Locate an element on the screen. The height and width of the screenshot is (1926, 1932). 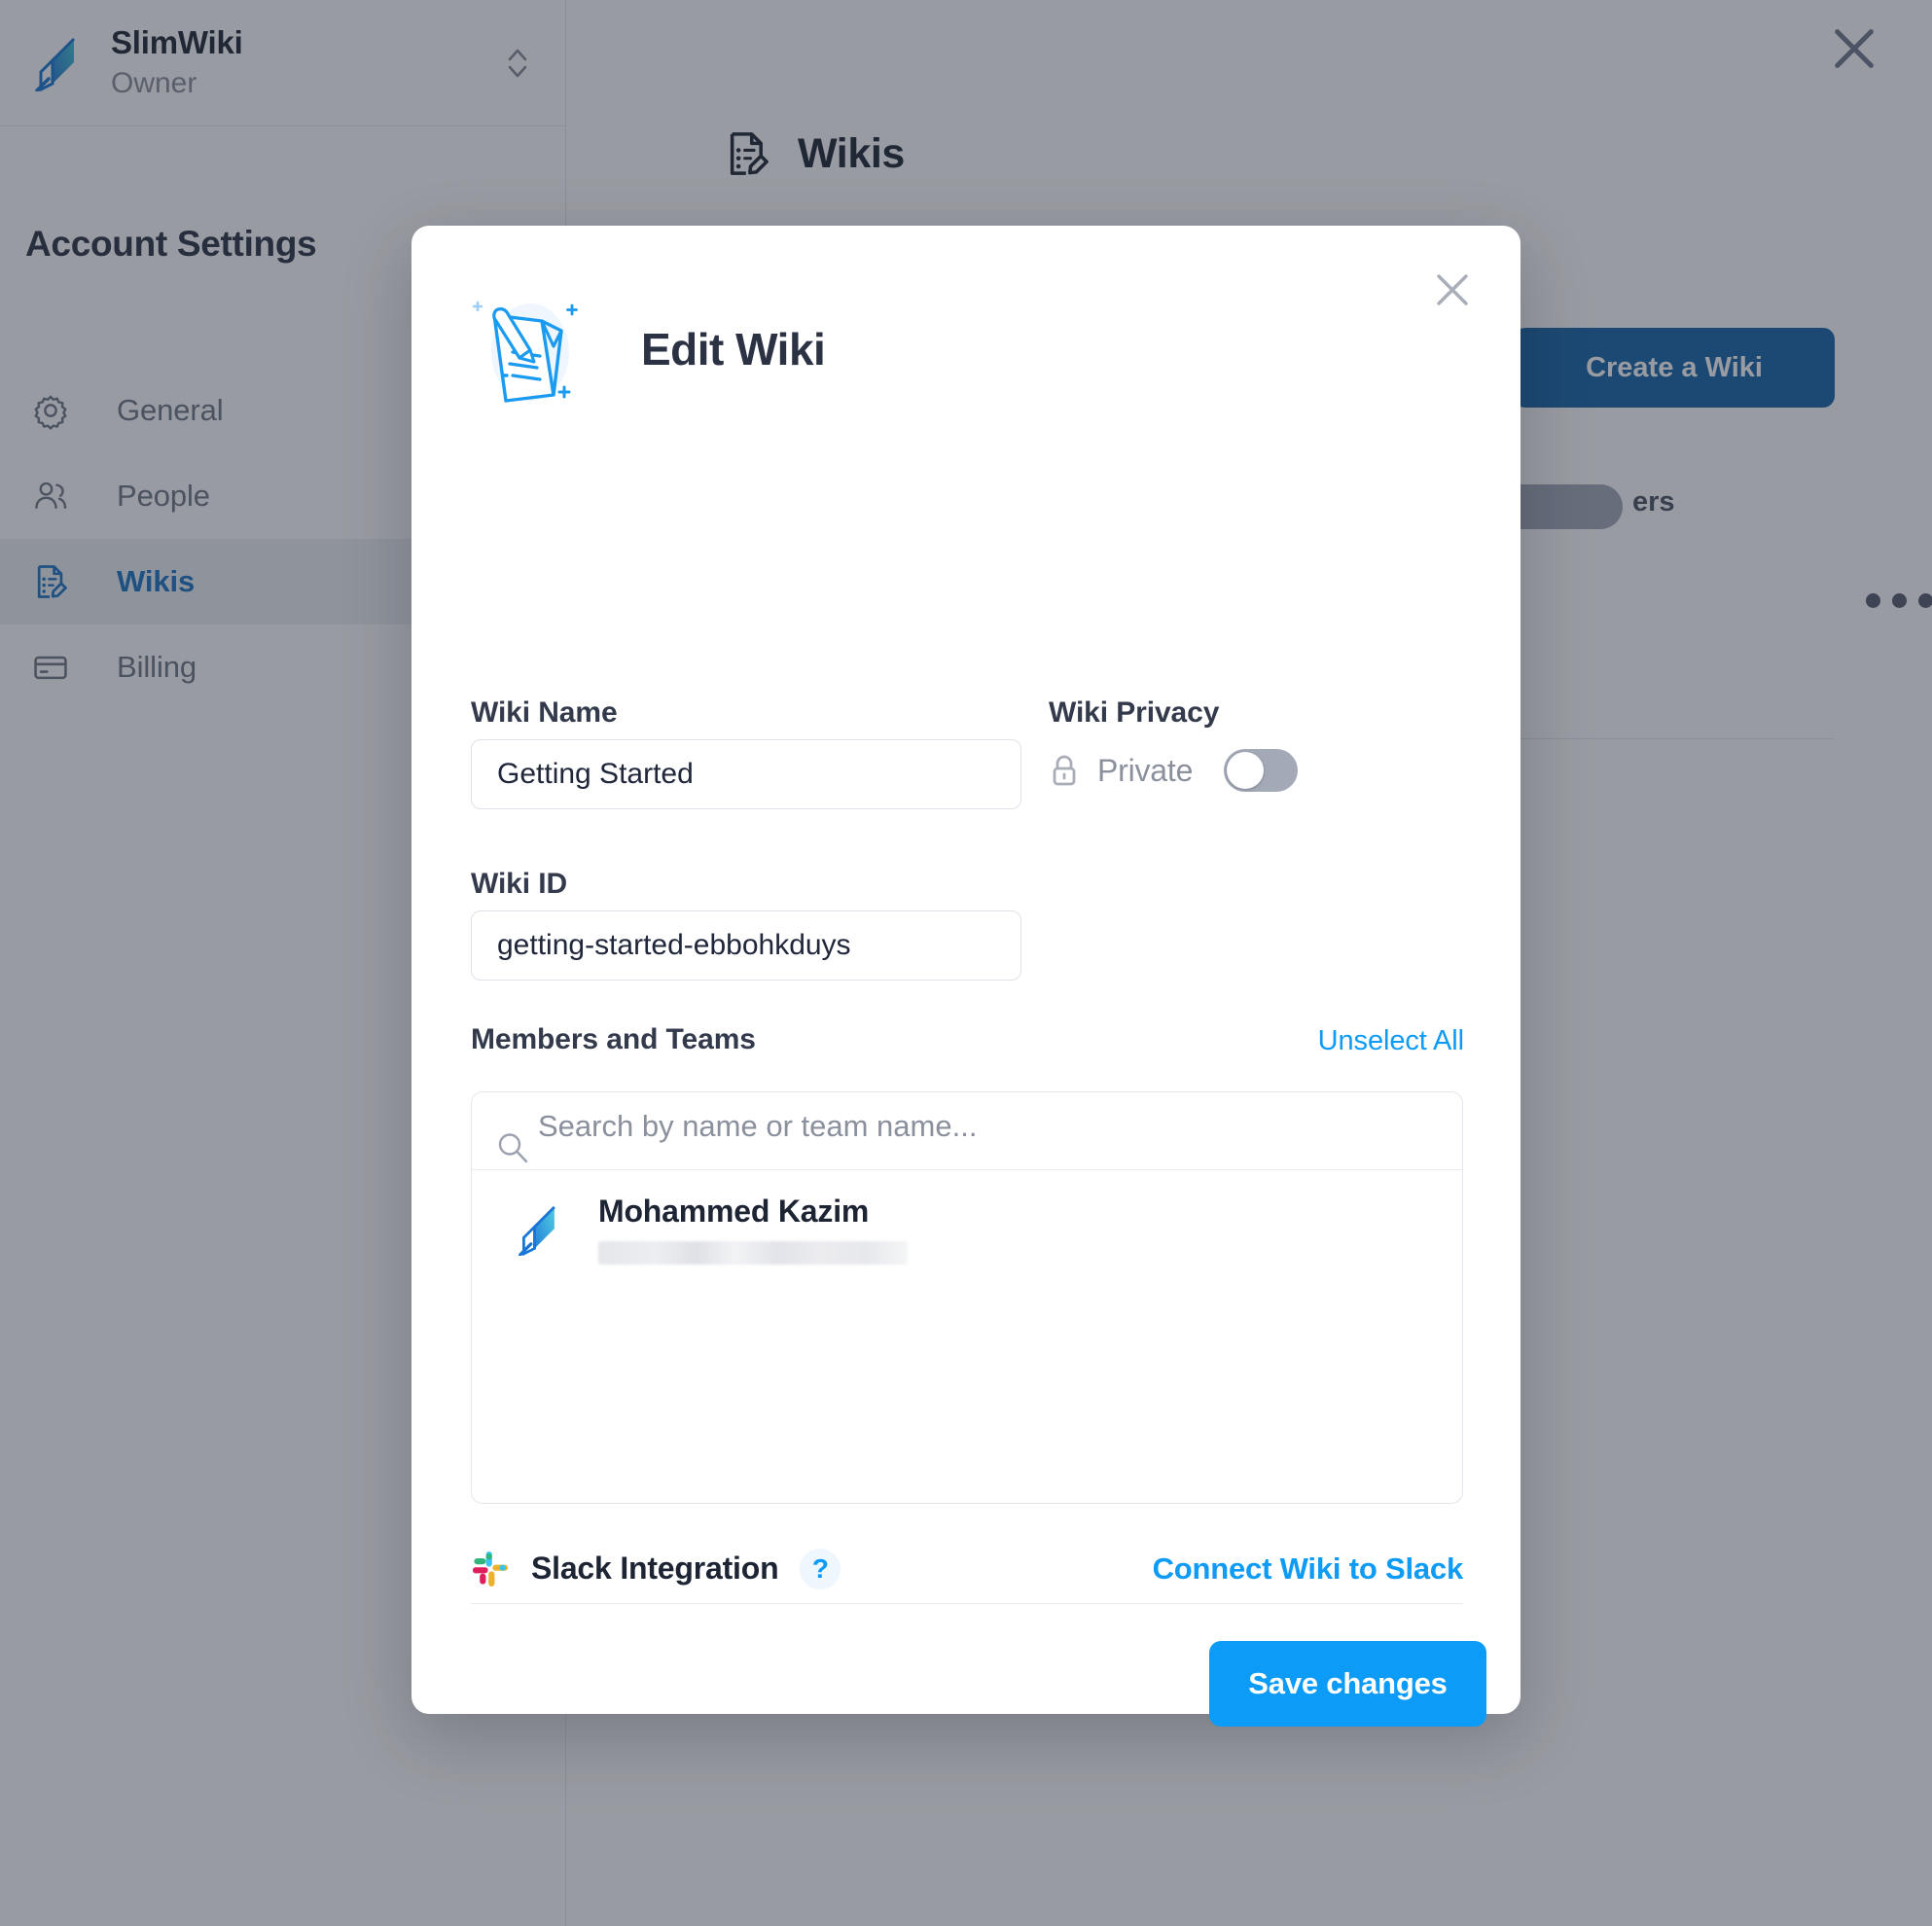
members-search-input is located at coordinates (975, 1126).